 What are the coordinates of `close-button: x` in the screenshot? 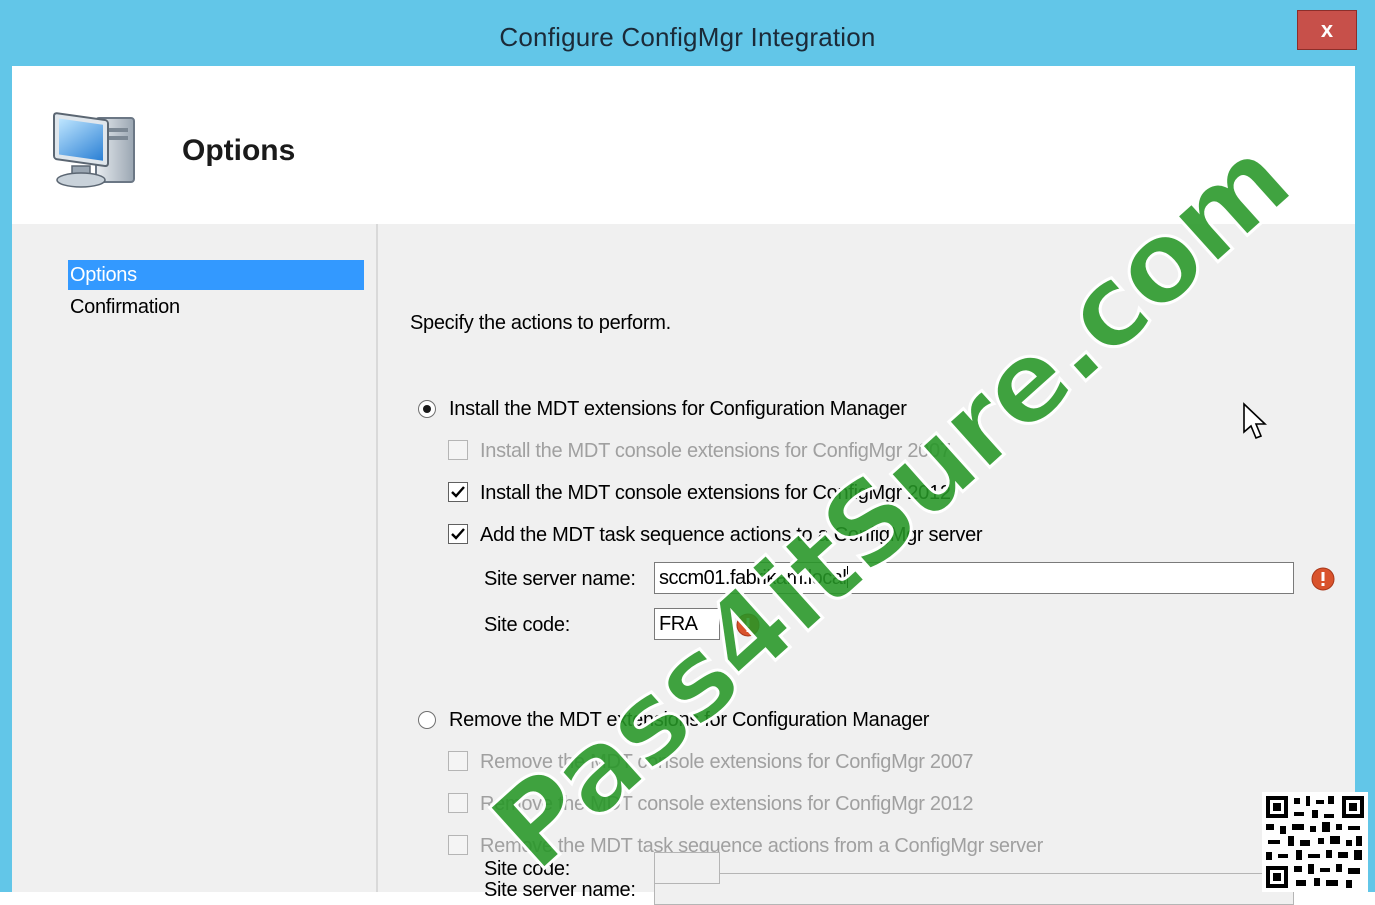 It's located at (1327, 30).